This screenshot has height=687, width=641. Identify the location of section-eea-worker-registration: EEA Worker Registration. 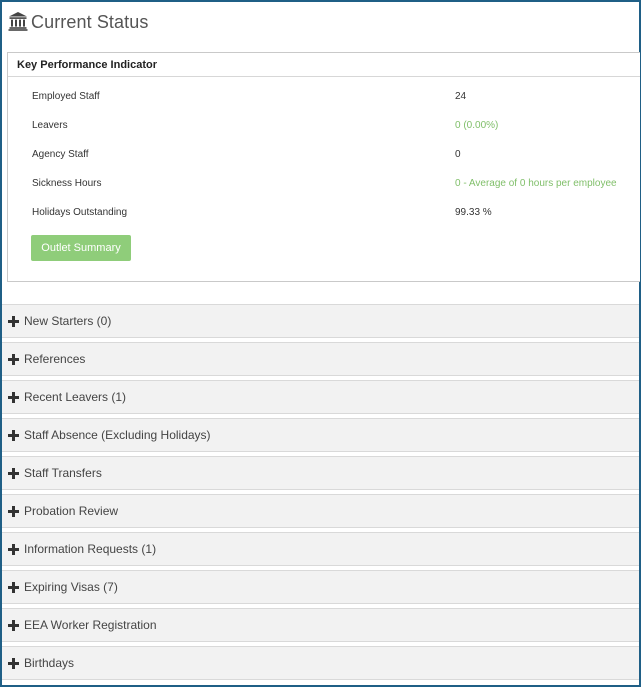
(320, 625).